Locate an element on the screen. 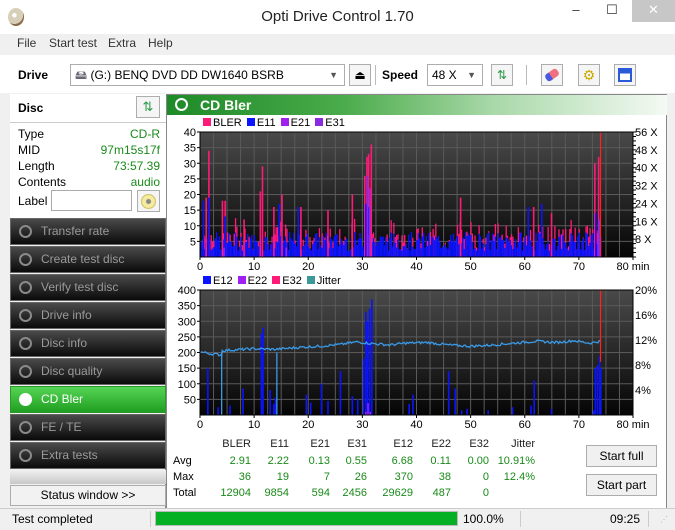 This screenshot has height=530, width=675. bar-bler is located at coordinates (222, 228).